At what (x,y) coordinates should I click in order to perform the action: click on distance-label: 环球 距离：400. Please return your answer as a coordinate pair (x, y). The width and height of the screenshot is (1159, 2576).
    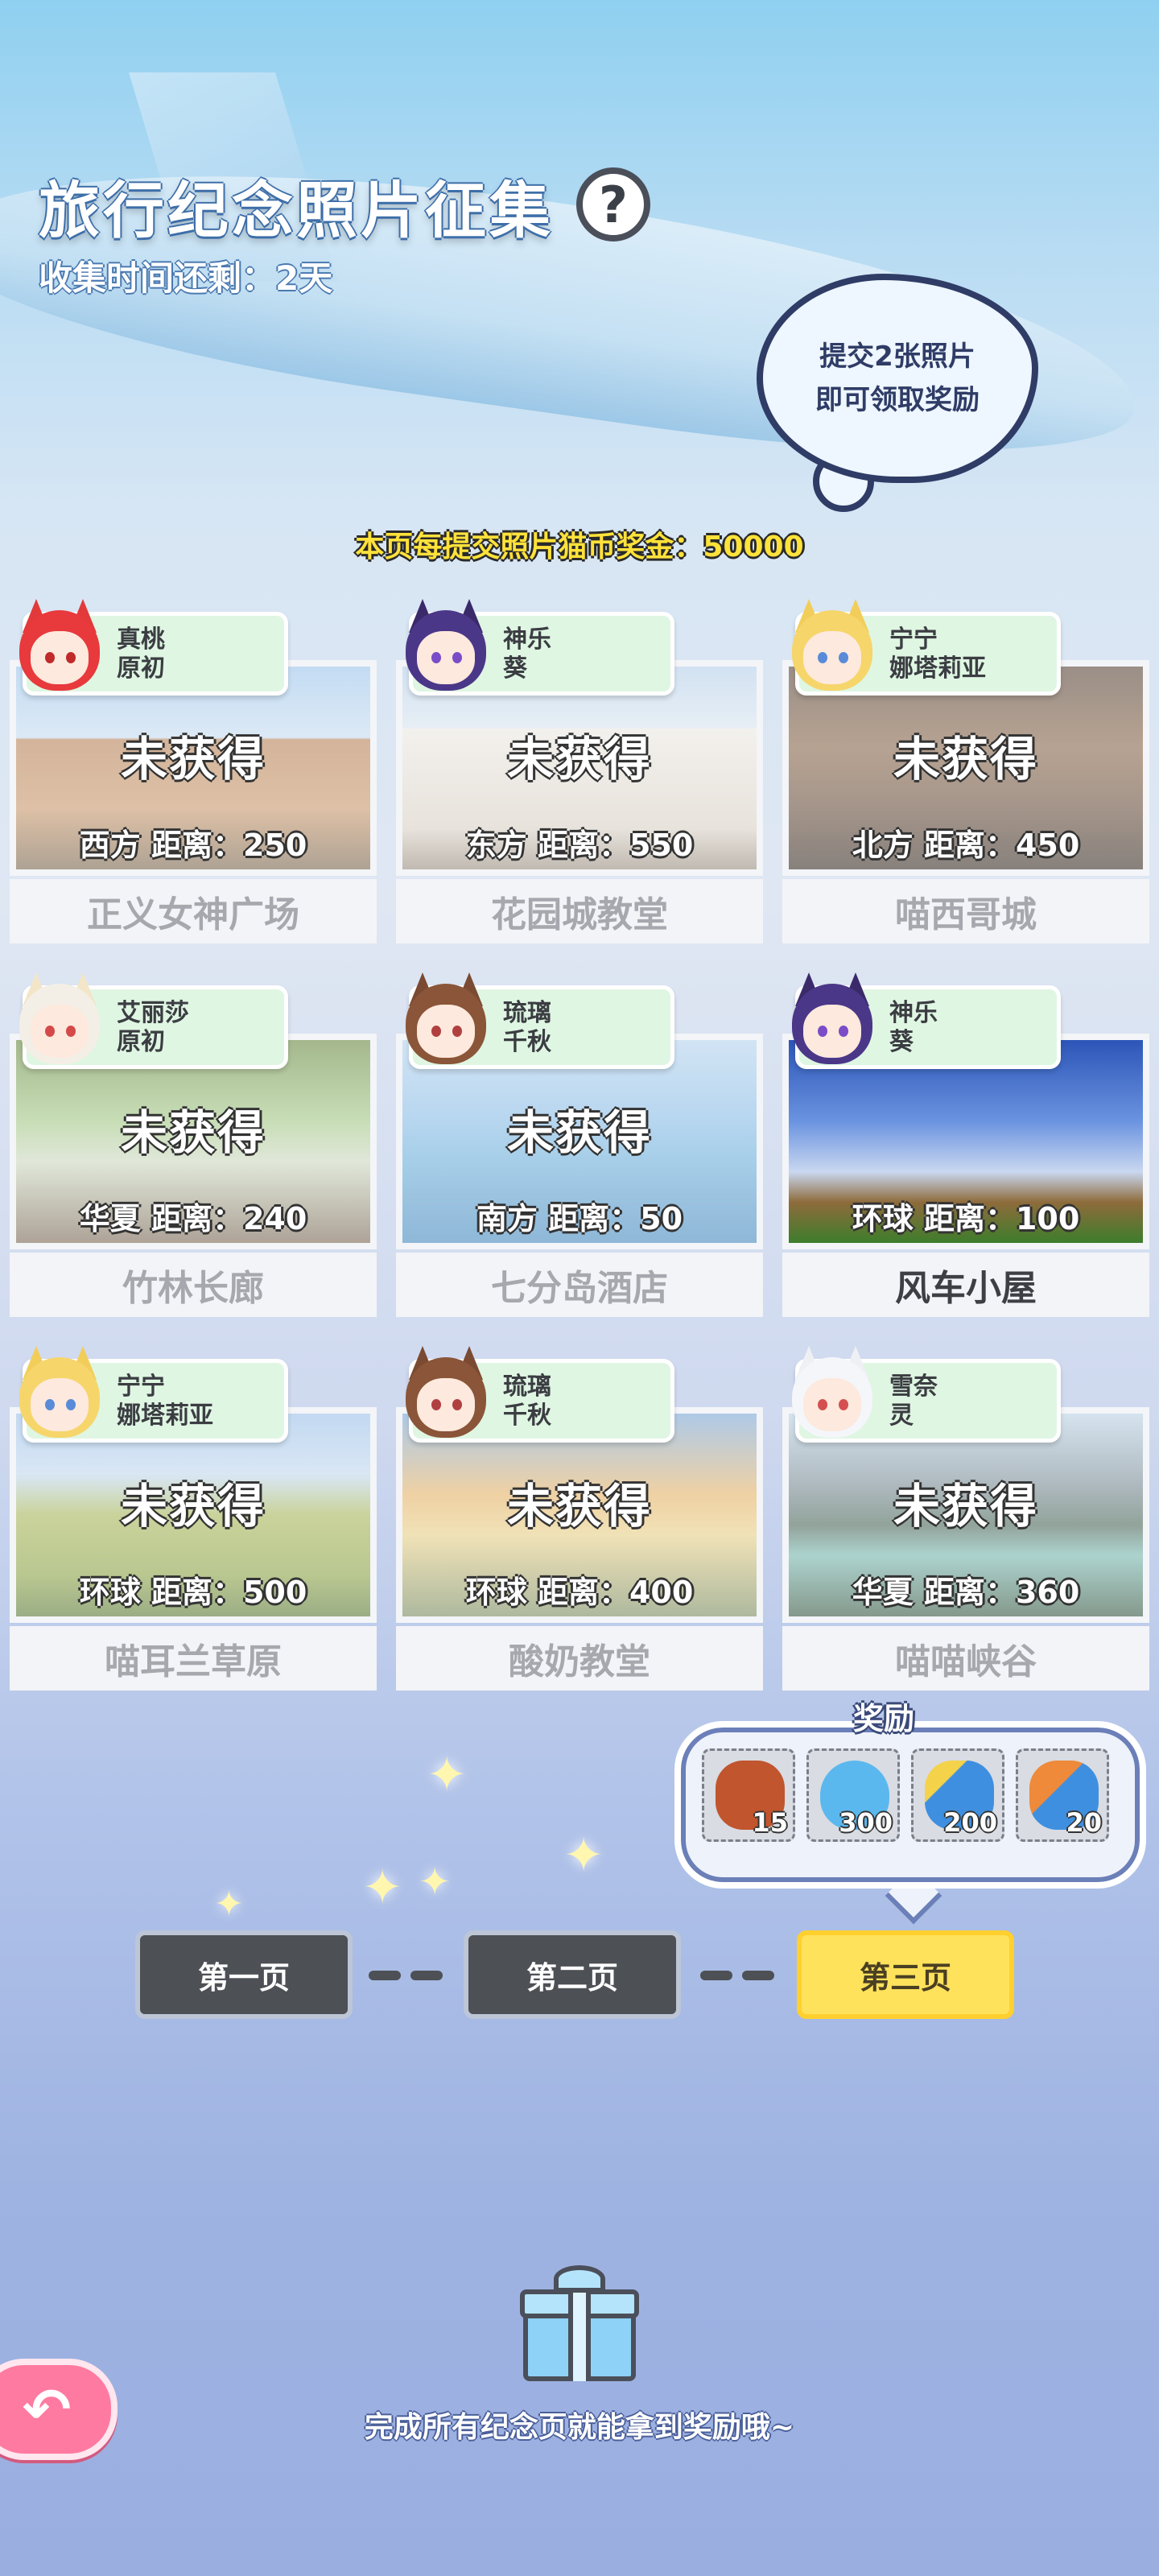
    Looking at the image, I should click on (579, 1592).